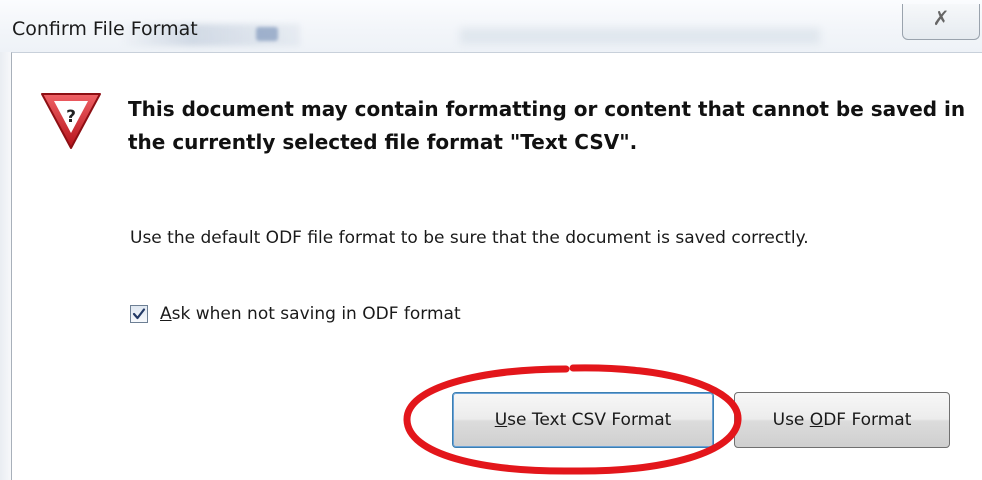 Image resolution: width=982 pixels, height=480 pixels. What do you see at coordinates (5, 266) in the screenshot?
I see `window-left-edge` at bounding box center [5, 266].